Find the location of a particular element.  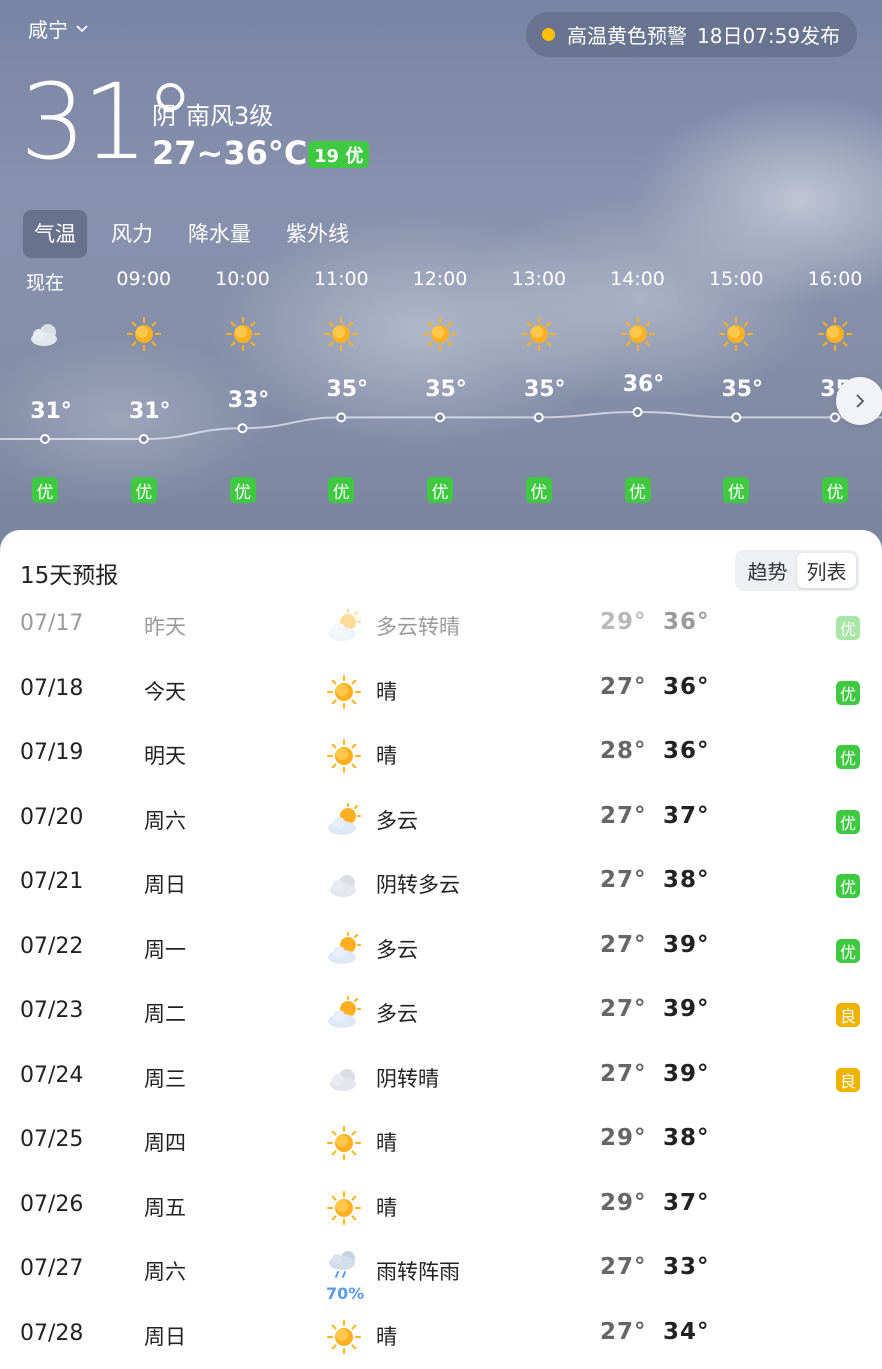

view-toggle: 趋势 列表 is located at coordinates (797, 570).